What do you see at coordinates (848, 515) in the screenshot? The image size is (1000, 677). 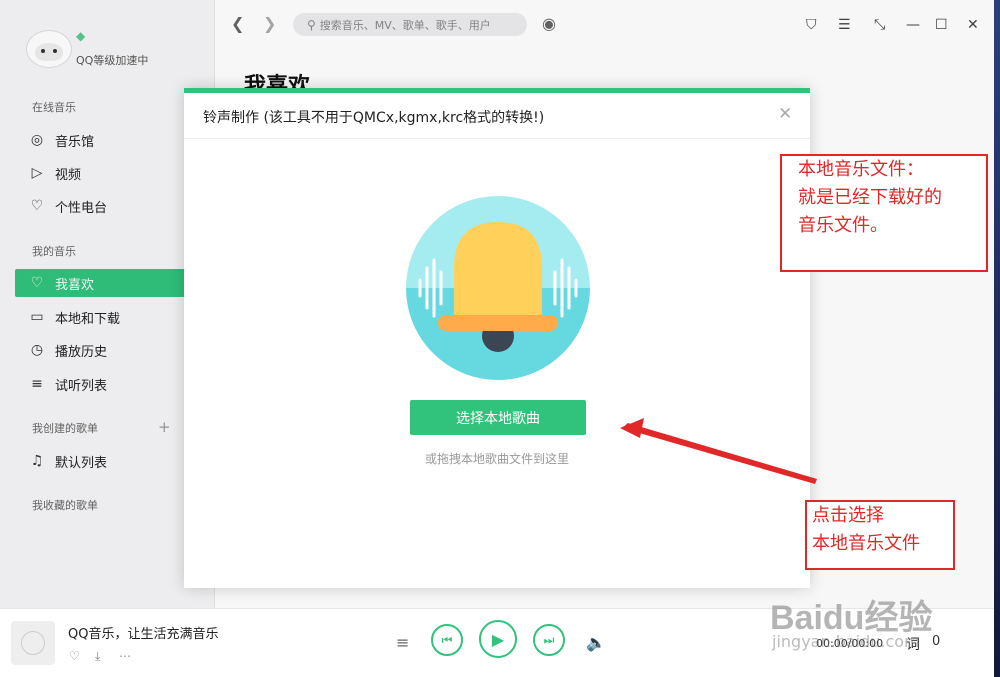 I see `annotation-line: 点击选择` at bounding box center [848, 515].